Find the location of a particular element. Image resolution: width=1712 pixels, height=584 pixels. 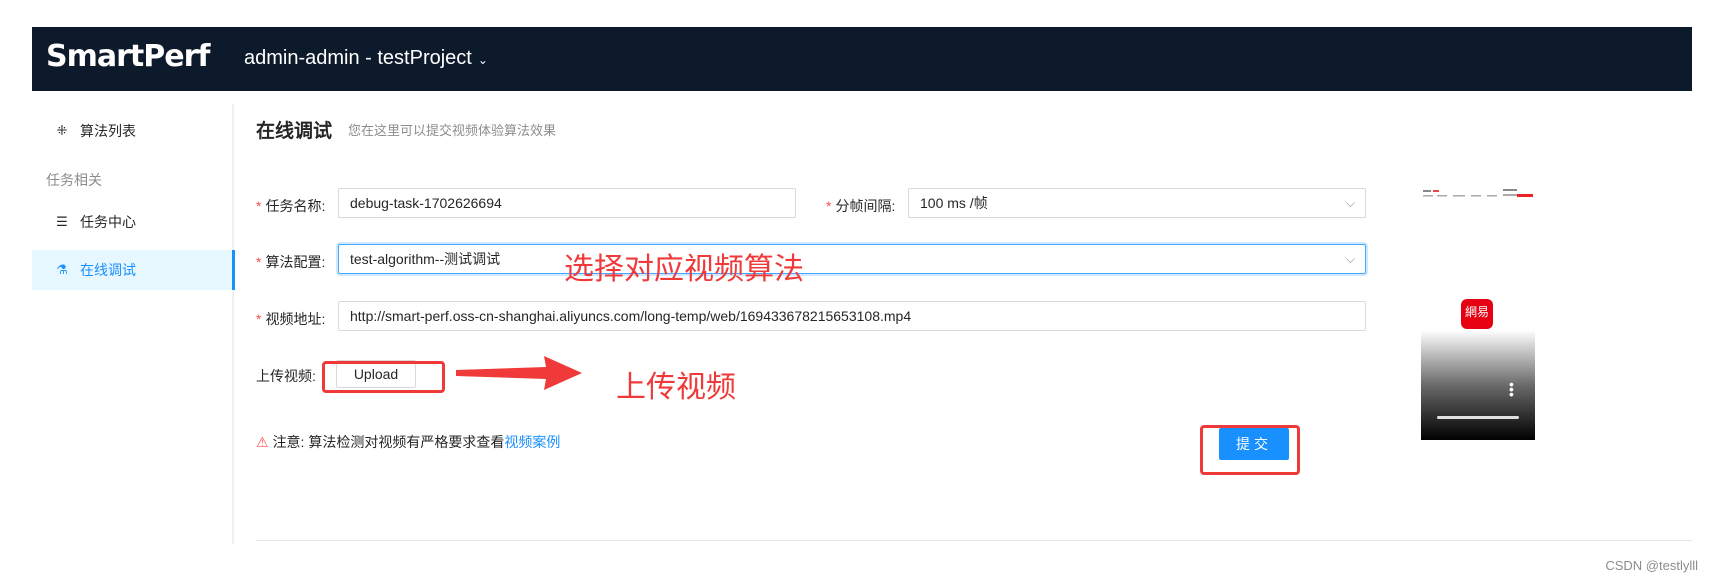

preview-video-frame is located at coordinates (1478, 385).